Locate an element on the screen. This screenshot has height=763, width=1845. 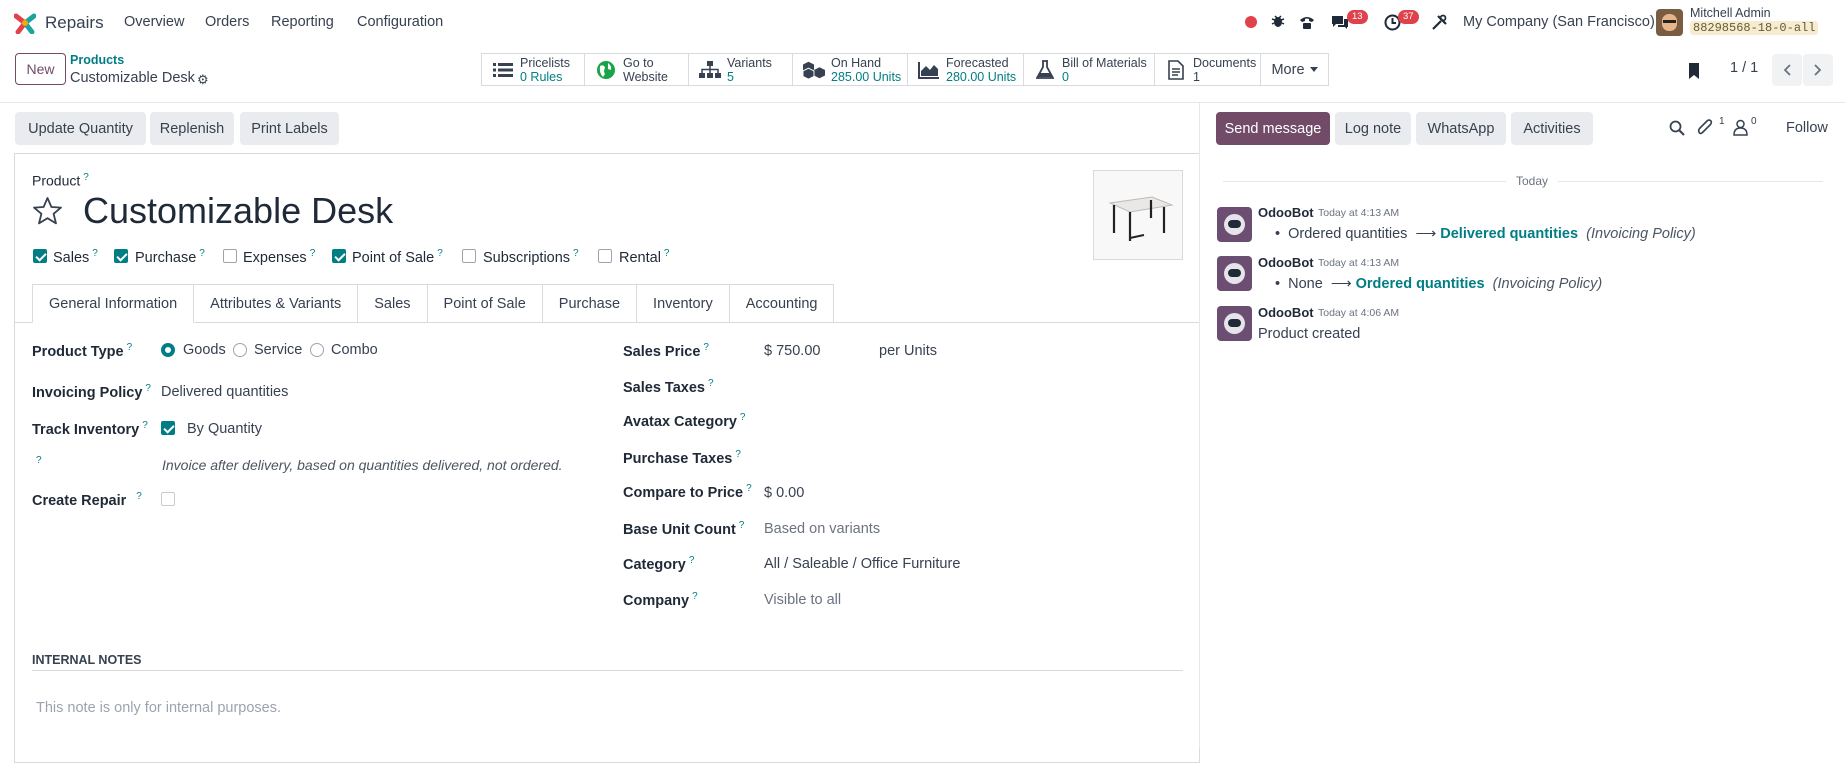
create-repair-checkbox is located at coordinates (168, 499).